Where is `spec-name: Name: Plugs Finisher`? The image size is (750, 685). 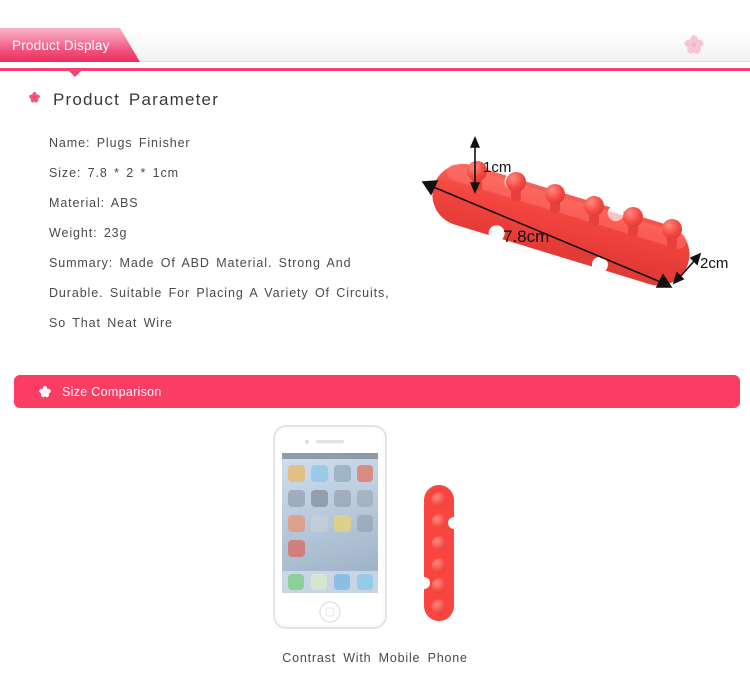 spec-name: Name: Plugs Finisher is located at coordinates (120, 143).